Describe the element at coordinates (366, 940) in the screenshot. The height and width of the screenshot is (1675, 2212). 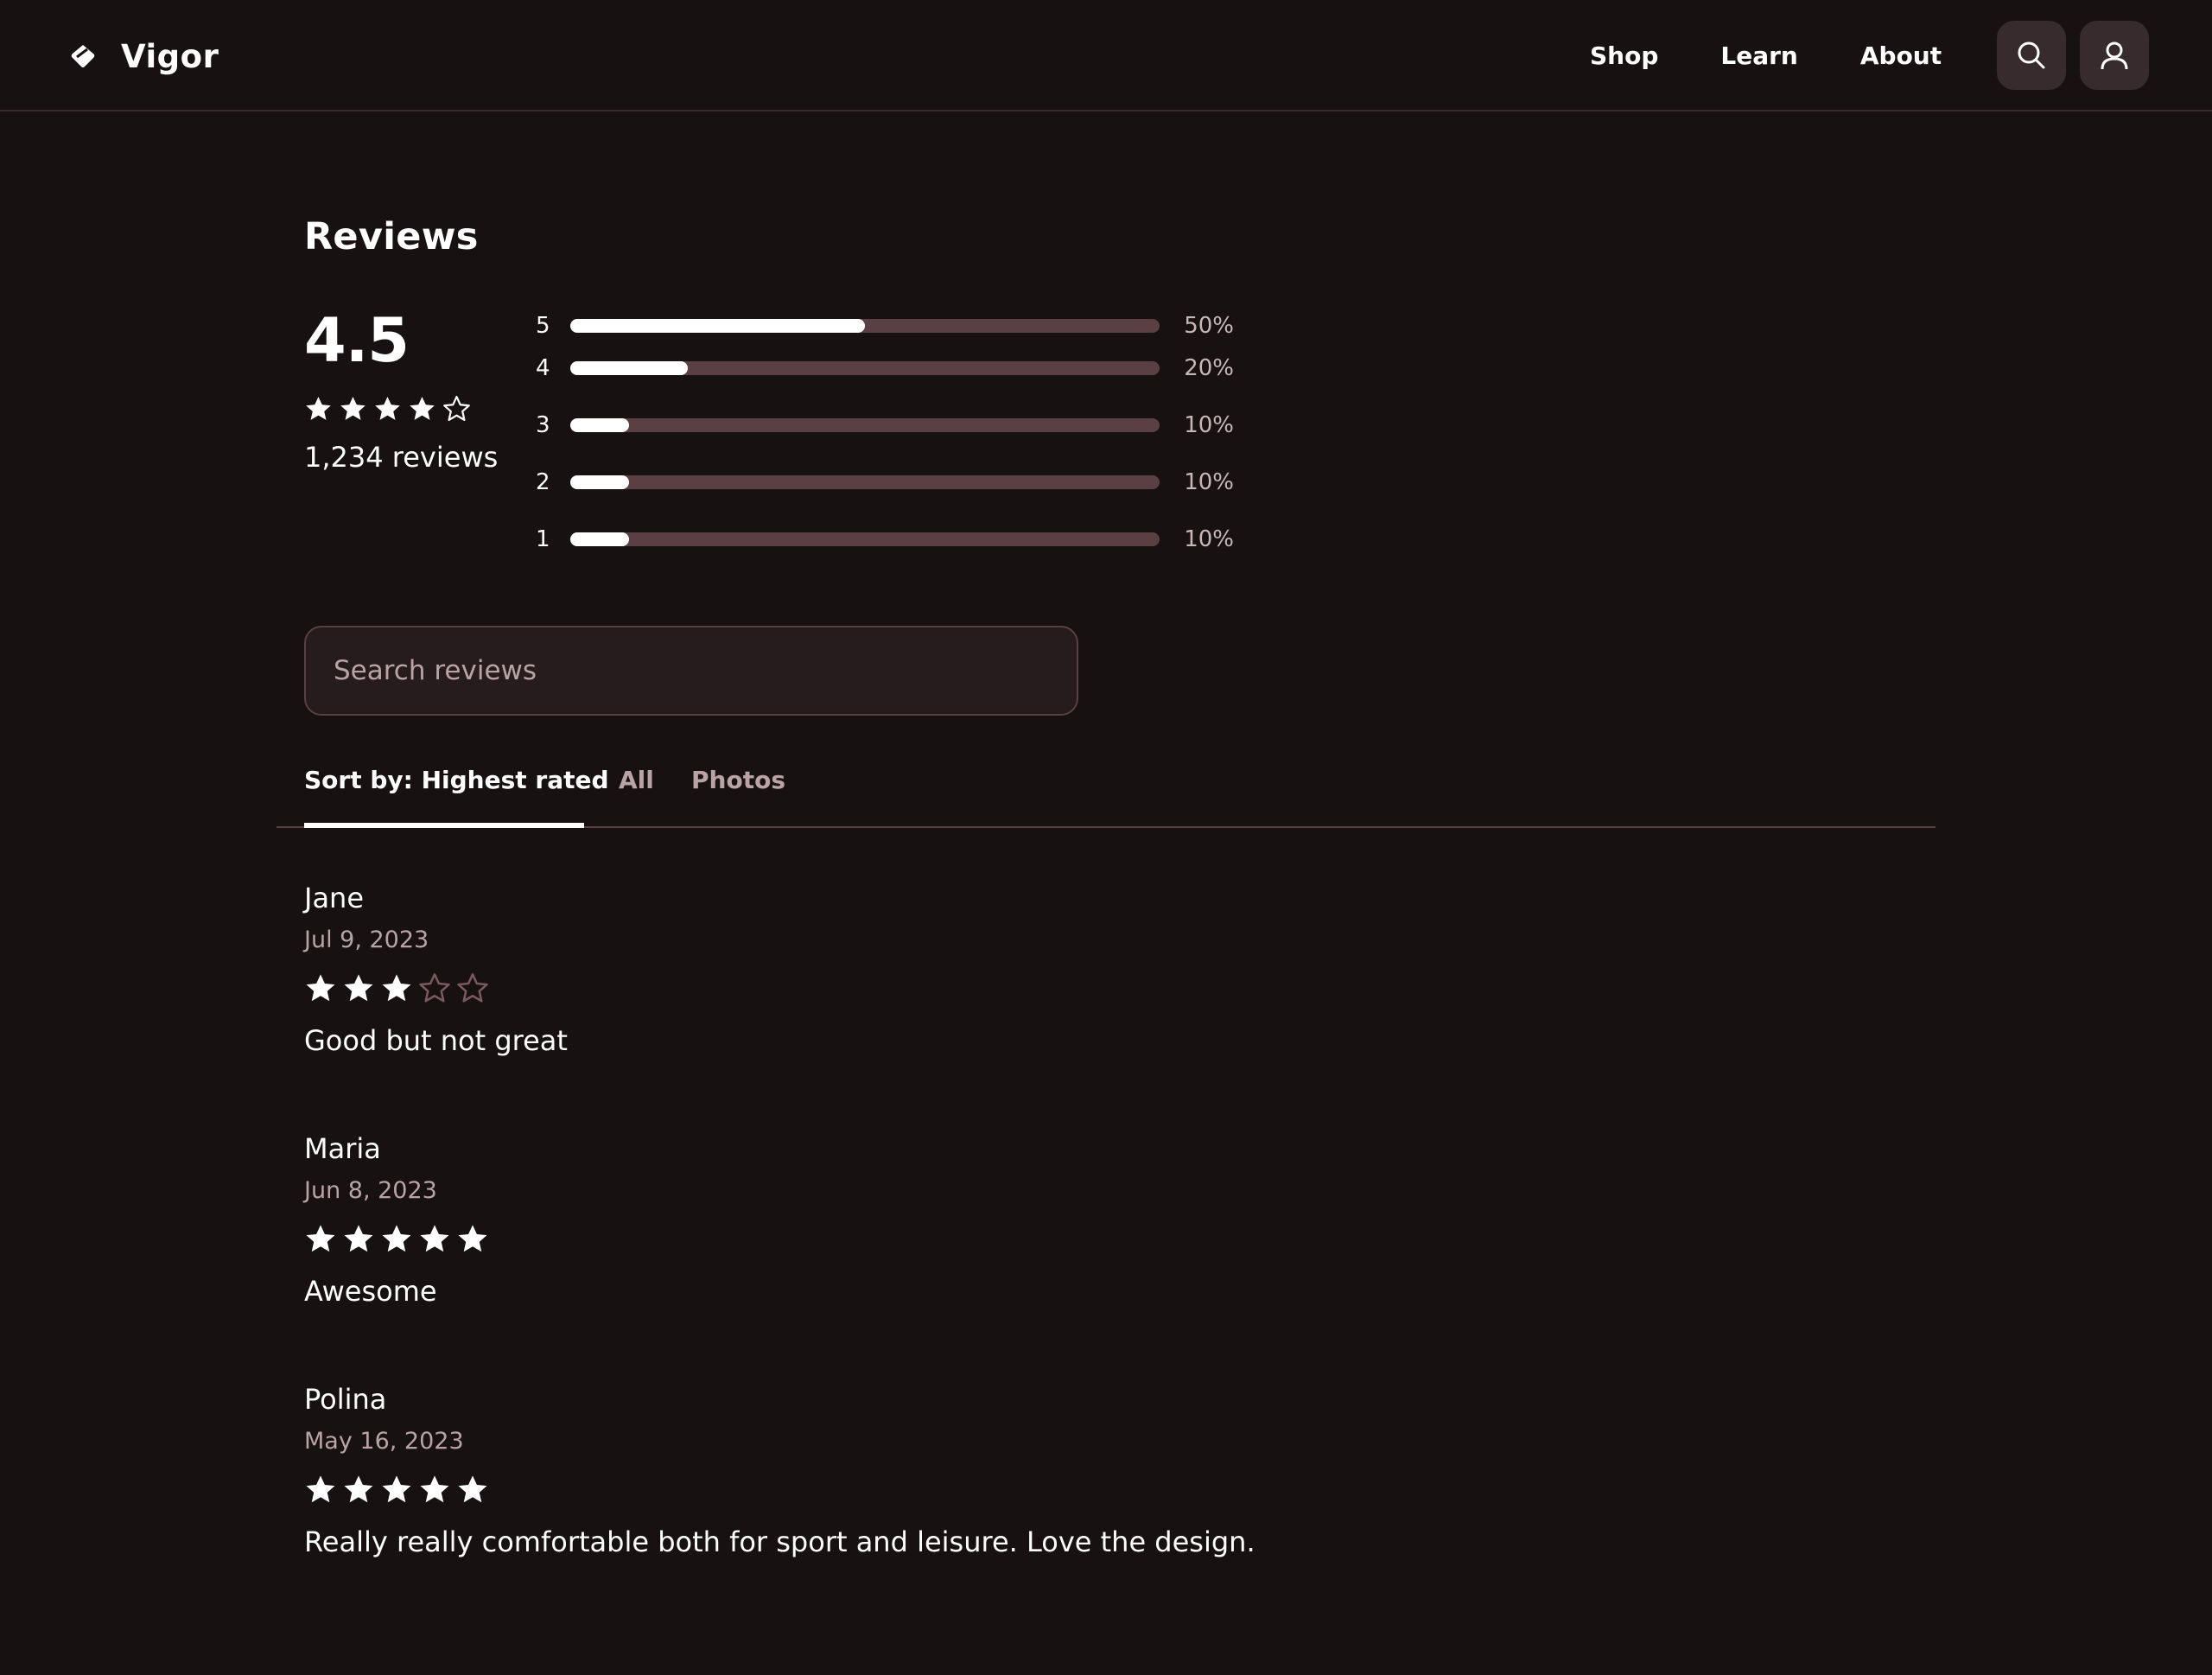
I see `review-date: Jul 9, 2023` at that location.